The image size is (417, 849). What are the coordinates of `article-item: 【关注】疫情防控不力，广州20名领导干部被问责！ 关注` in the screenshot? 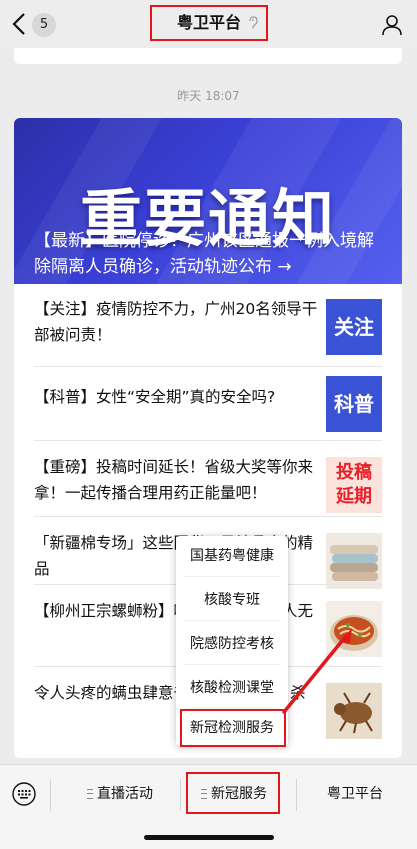 It's located at (218, 330).